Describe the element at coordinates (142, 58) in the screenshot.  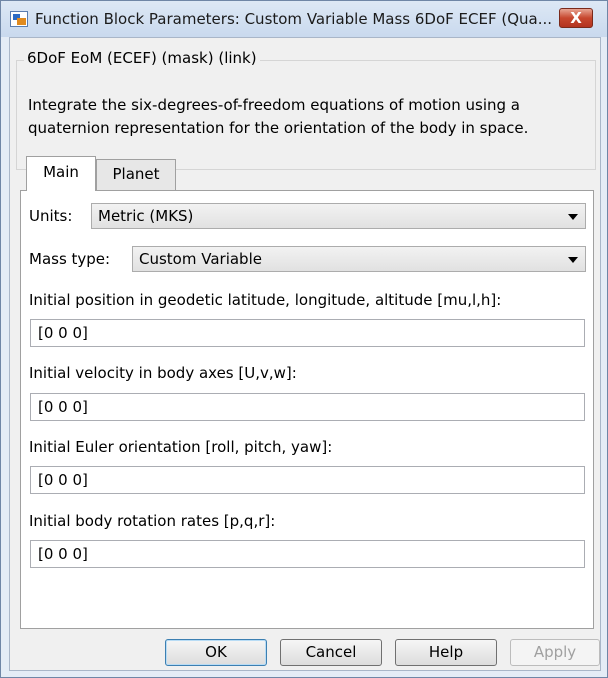
I see `block-type-legend: 6DoF EoM (ECEF) (mask) (link)` at that location.